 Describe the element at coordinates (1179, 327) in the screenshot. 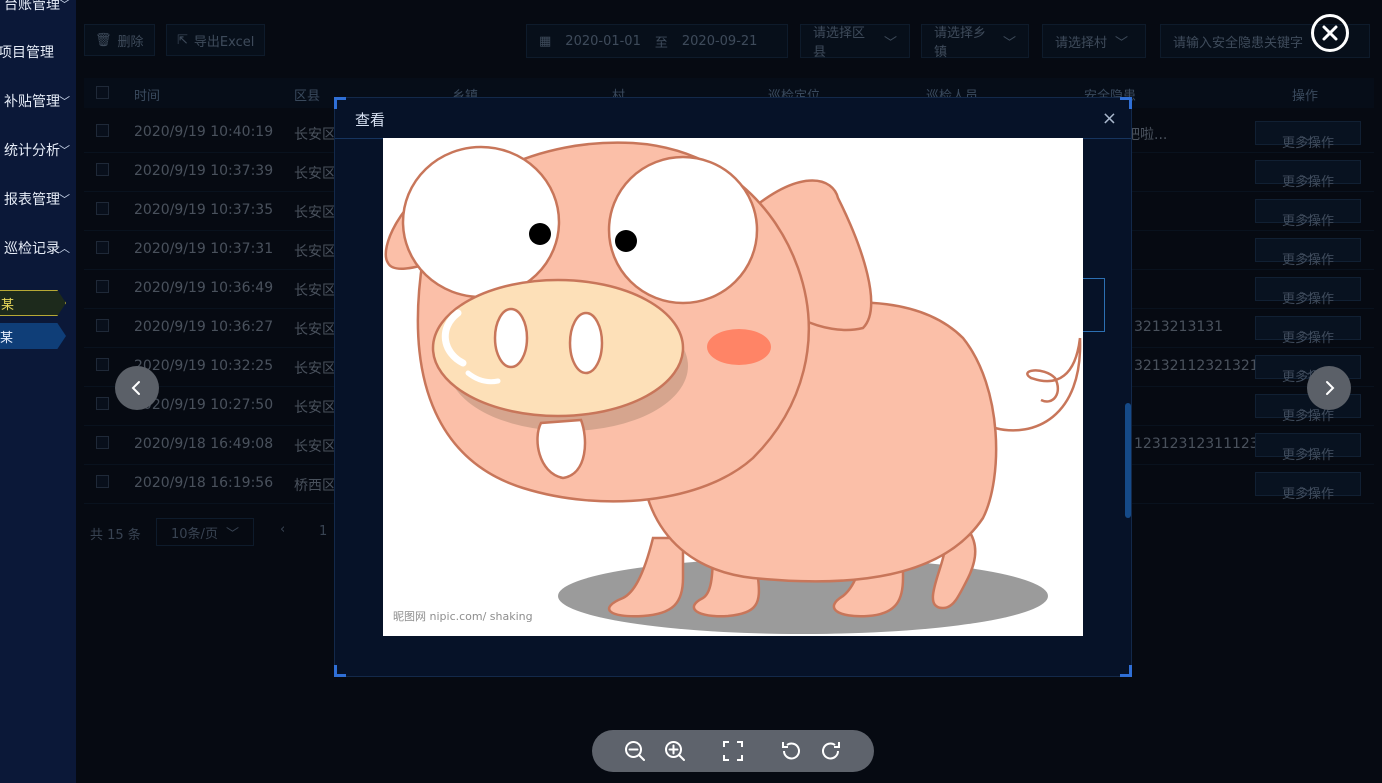

I see `cell-hazard: 3213213131` at that location.